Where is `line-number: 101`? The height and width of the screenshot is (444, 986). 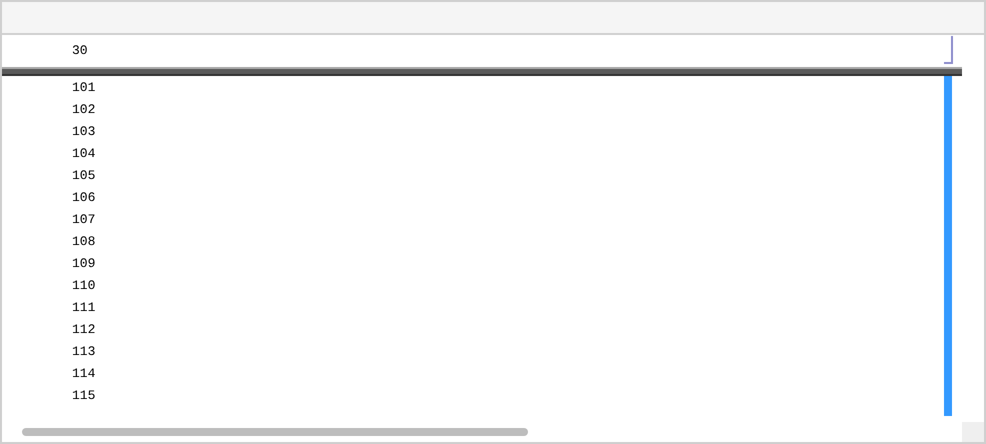
line-number: 101 is located at coordinates (84, 88).